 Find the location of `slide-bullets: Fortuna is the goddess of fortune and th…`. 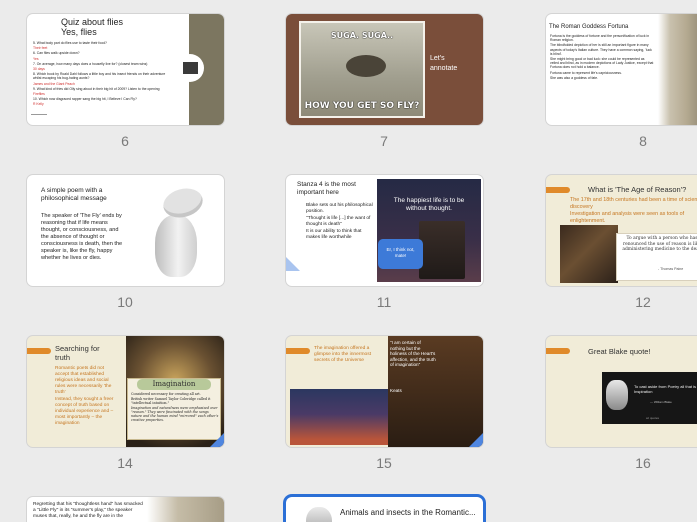

slide-bullets: Fortuna is the goddess of fortune and th… is located at coordinates (602, 57).